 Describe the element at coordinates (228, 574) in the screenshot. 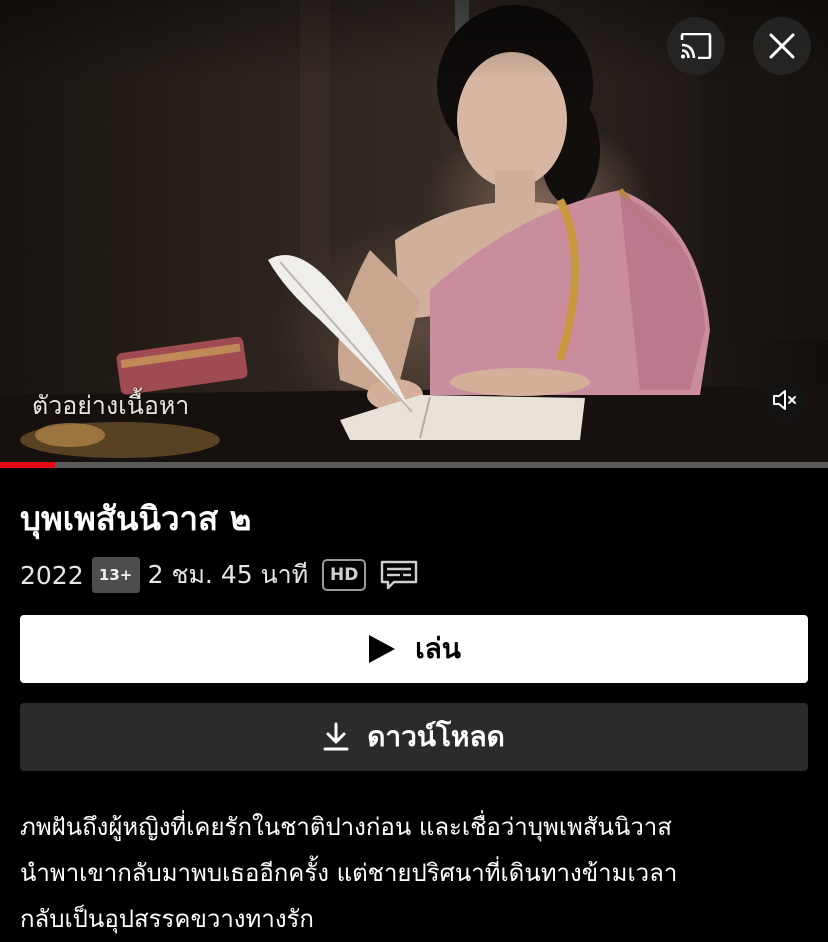

I see `runtime: 2 ชม. 45 นาที` at that location.